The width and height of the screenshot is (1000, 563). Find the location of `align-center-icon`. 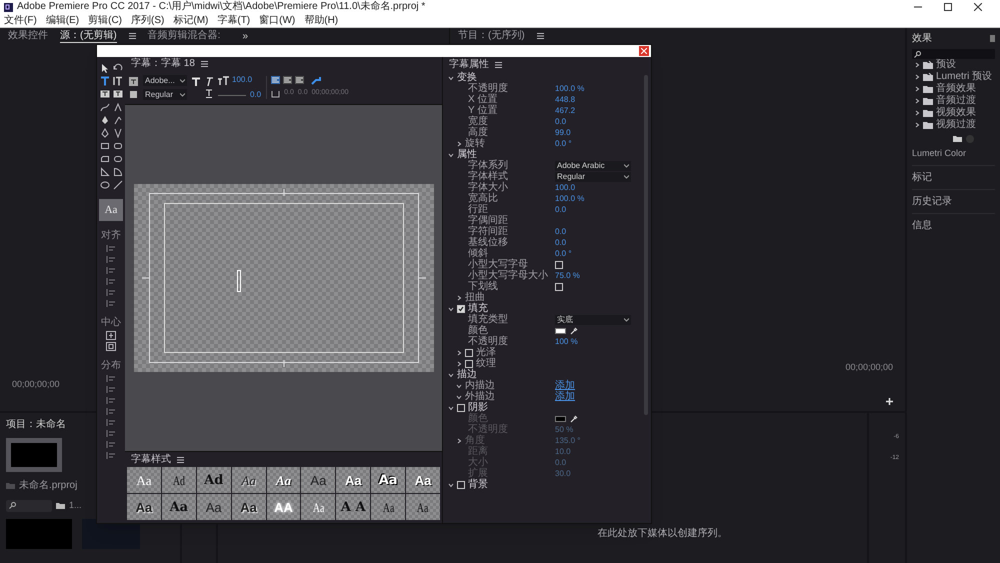

align-center-icon is located at coordinates (287, 80).